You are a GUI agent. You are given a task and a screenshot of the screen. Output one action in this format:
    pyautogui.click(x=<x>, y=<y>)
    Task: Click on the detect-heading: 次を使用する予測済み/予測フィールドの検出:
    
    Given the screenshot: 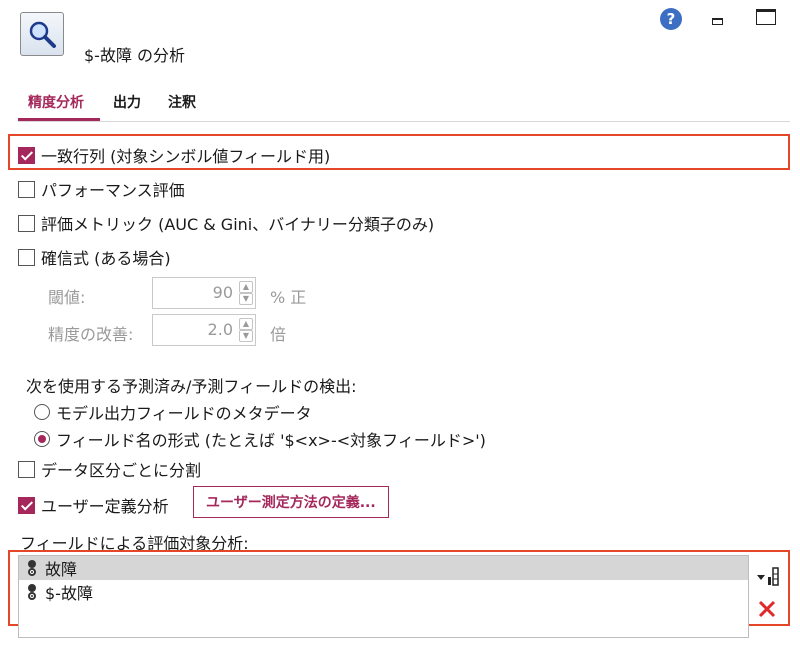 What is the action you would take?
    pyautogui.click(x=191, y=386)
    